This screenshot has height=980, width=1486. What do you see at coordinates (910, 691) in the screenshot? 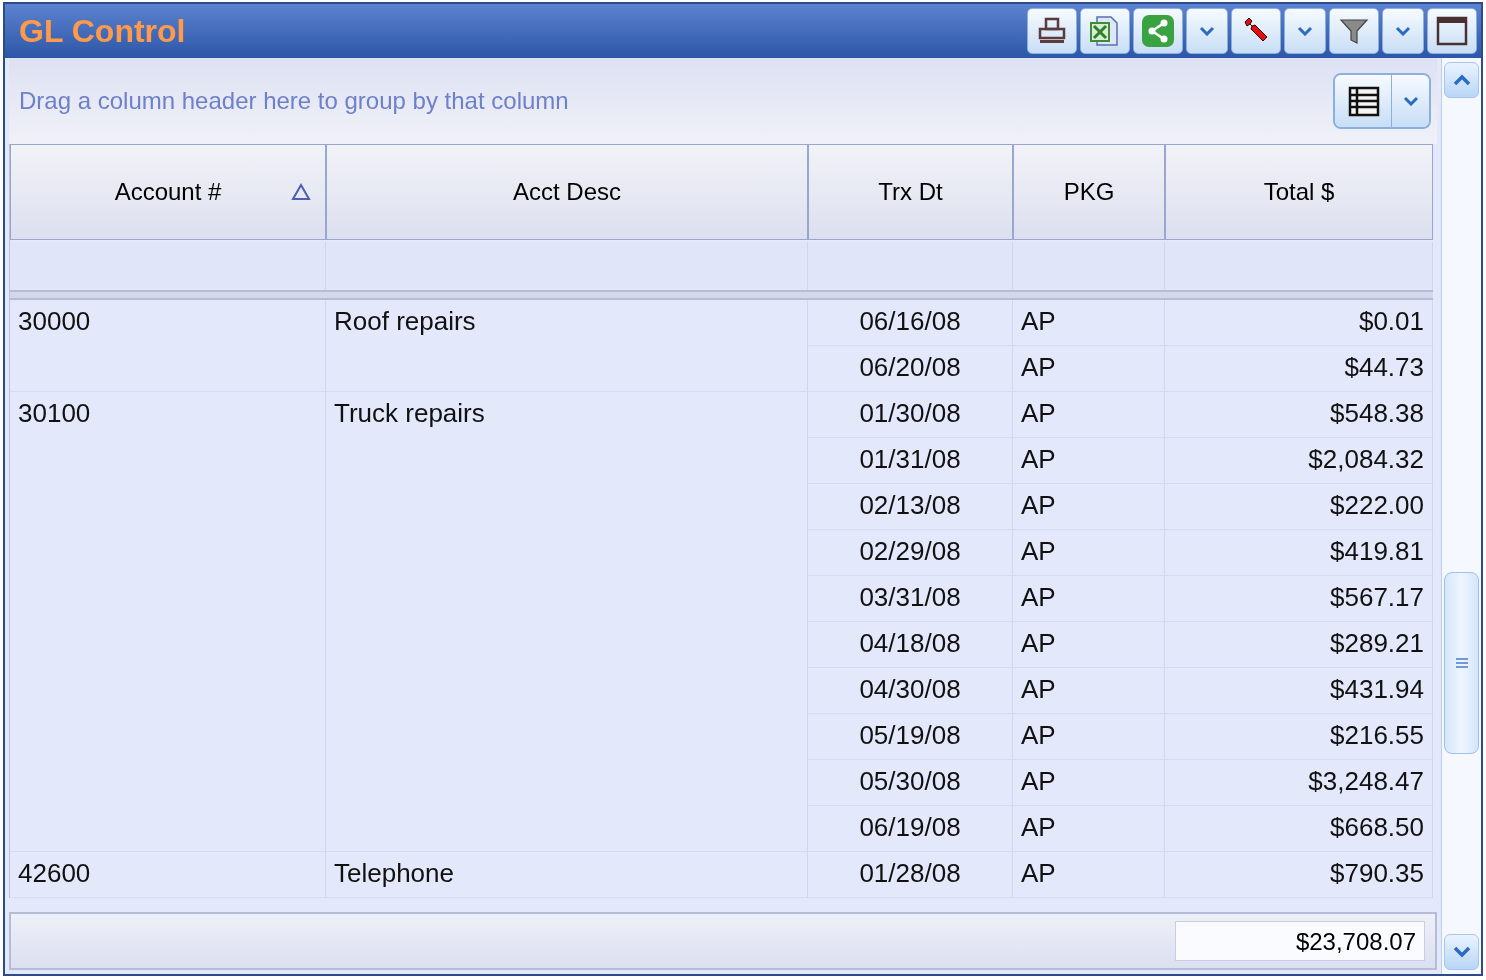
I see `table-cell: 04/30/08` at bounding box center [910, 691].